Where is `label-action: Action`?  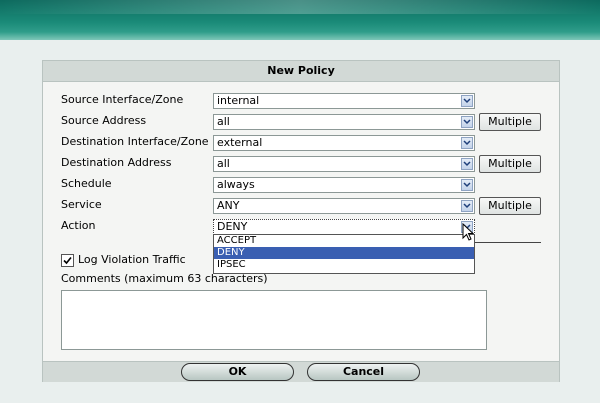
label-action: Action is located at coordinates (78, 225).